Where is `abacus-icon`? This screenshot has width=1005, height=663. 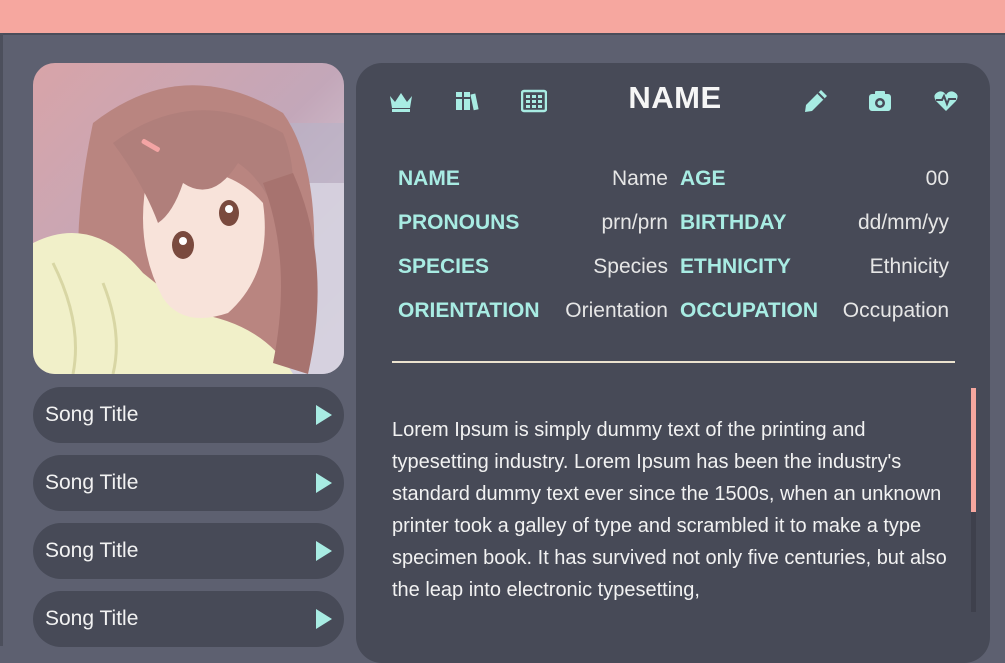
abacus-icon is located at coordinates (534, 101).